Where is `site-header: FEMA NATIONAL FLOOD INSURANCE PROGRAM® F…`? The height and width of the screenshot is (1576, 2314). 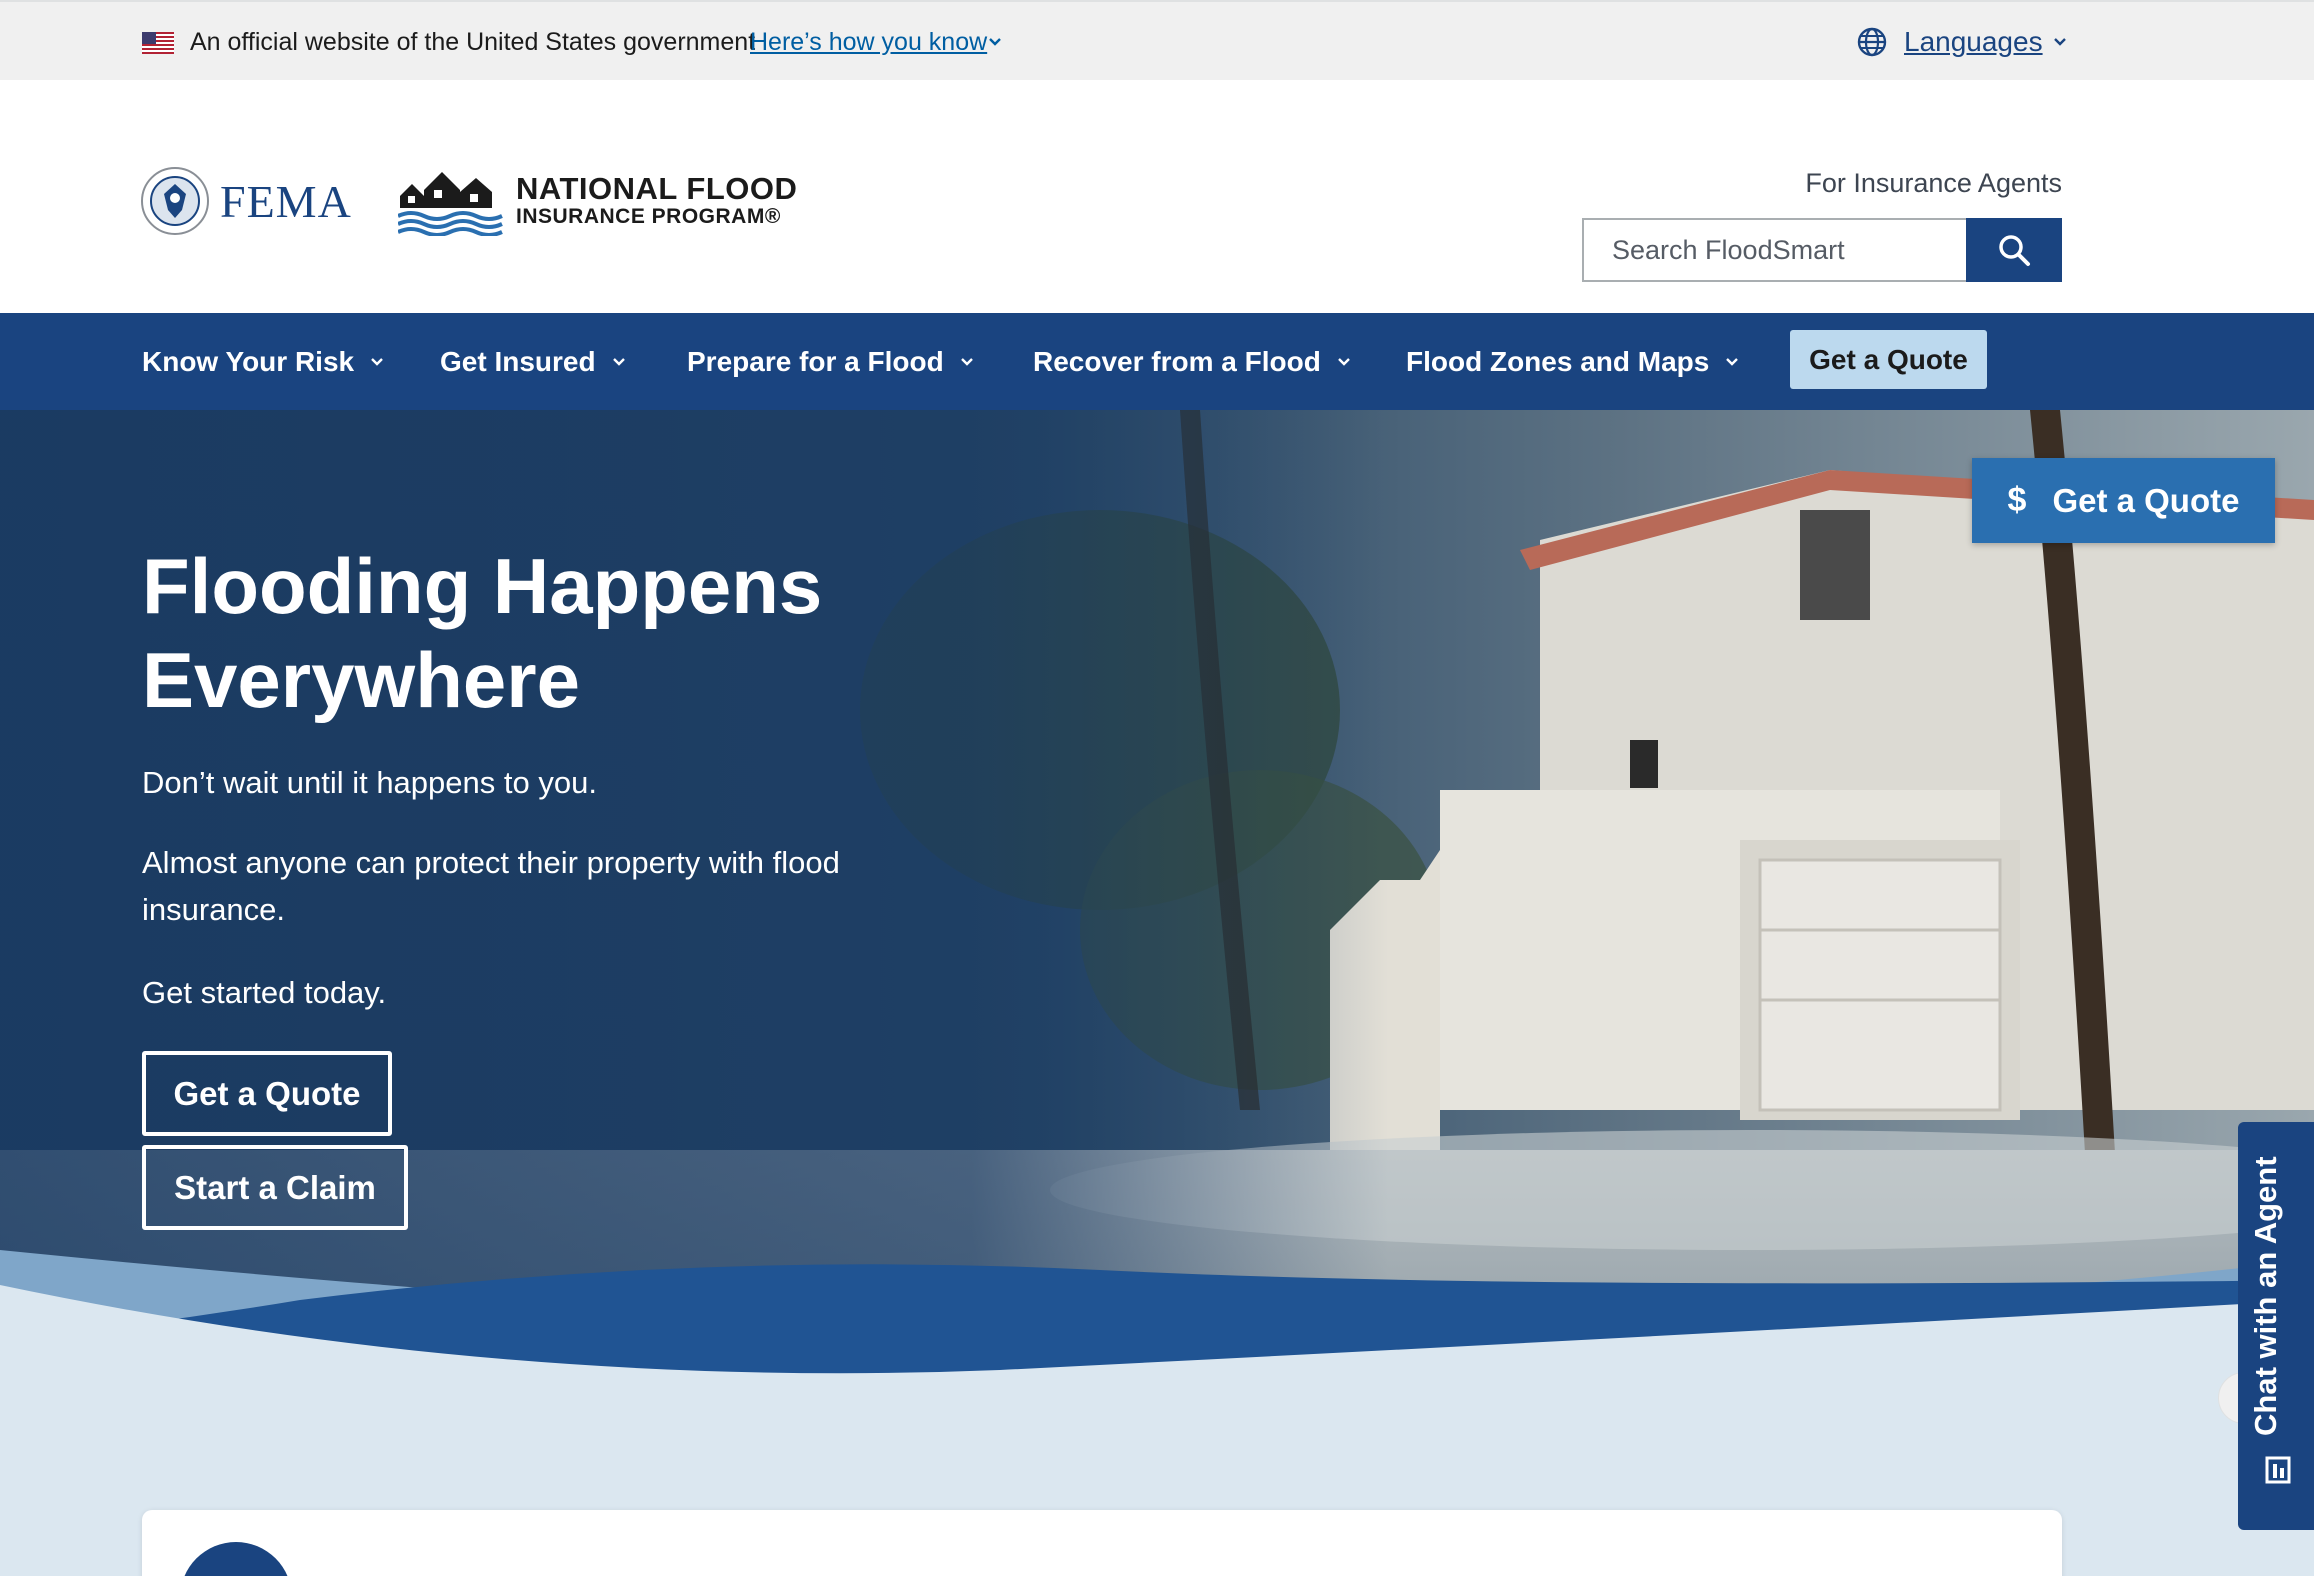
site-header: FEMA NATIONAL FLOOD INSURANCE PROGRAM® F… is located at coordinates (1157, 196).